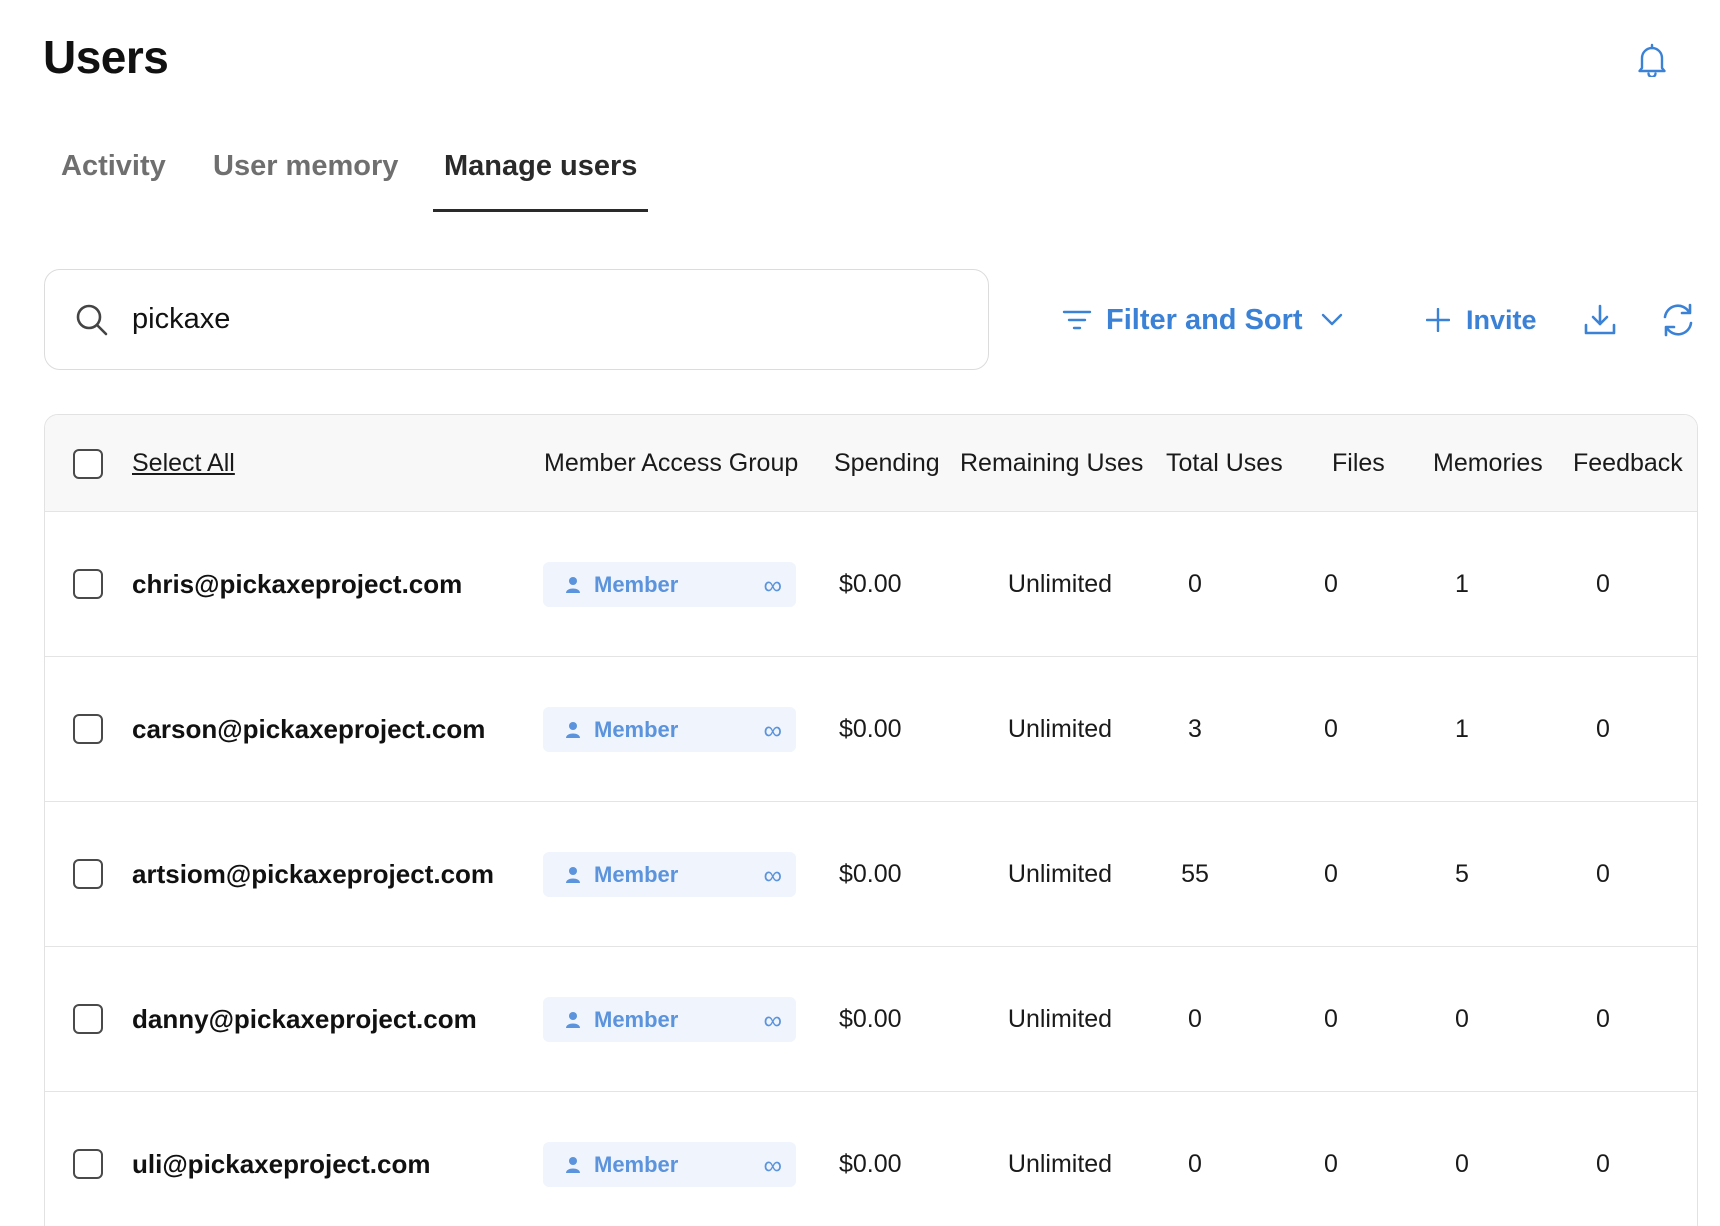 This screenshot has width=1720, height=1226. What do you see at coordinates (281, 1164) in the screenshot?
I see `user-email: uli@pickaxeproject.com` at bounding box center [281, 1164].